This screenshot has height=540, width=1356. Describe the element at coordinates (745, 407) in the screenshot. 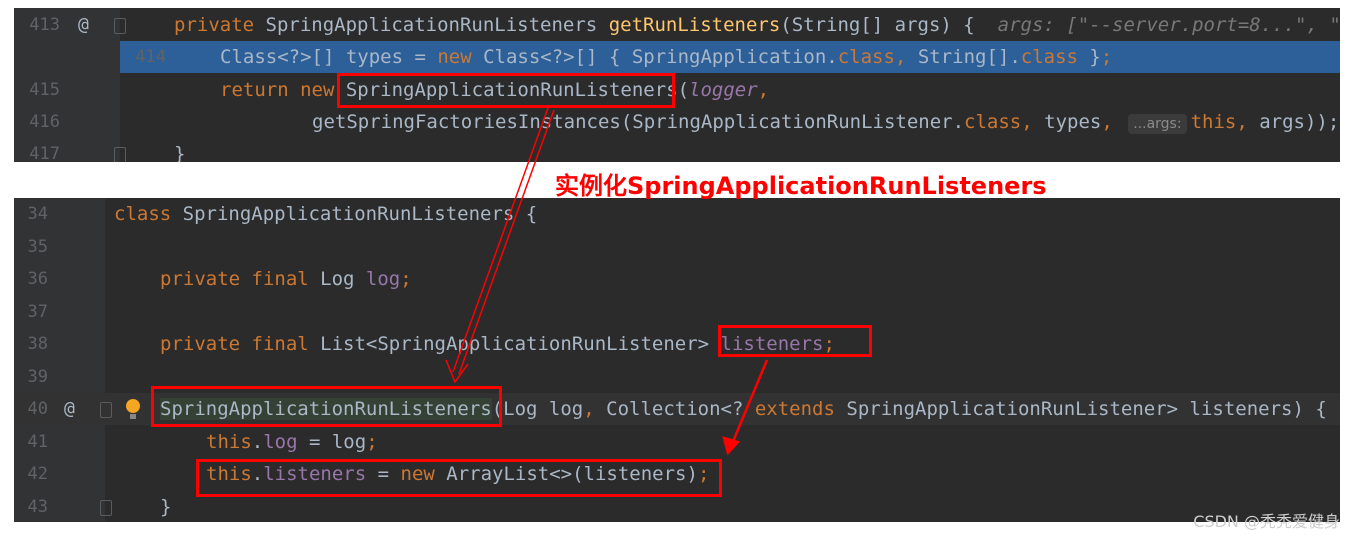

I see `arrow-to-assign` at that location.